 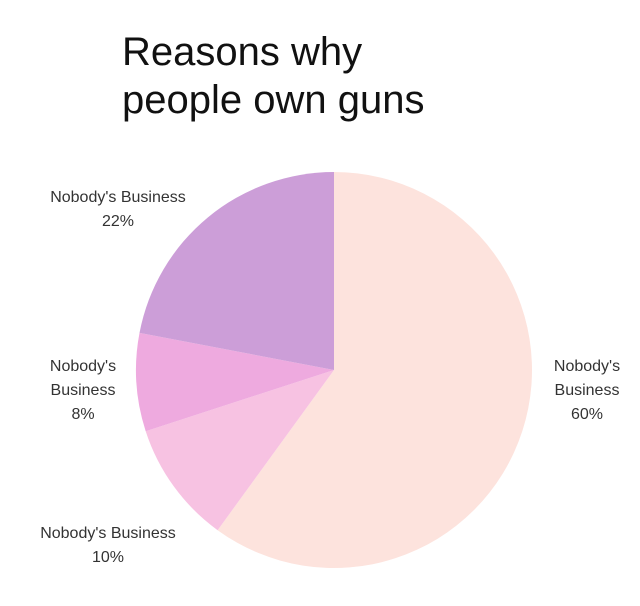 I want to click on slice-label-8: Nobody's Business 8%, so click(x=83, y=391).